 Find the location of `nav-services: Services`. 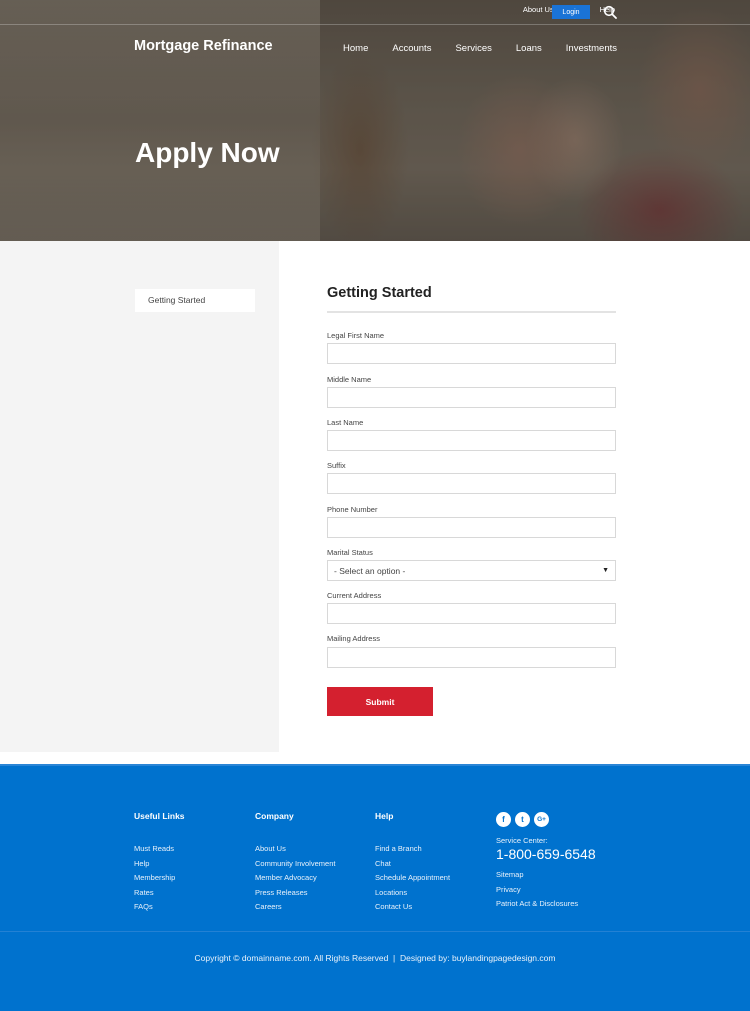

nav-services: Services is located at coordinates (473, 48).